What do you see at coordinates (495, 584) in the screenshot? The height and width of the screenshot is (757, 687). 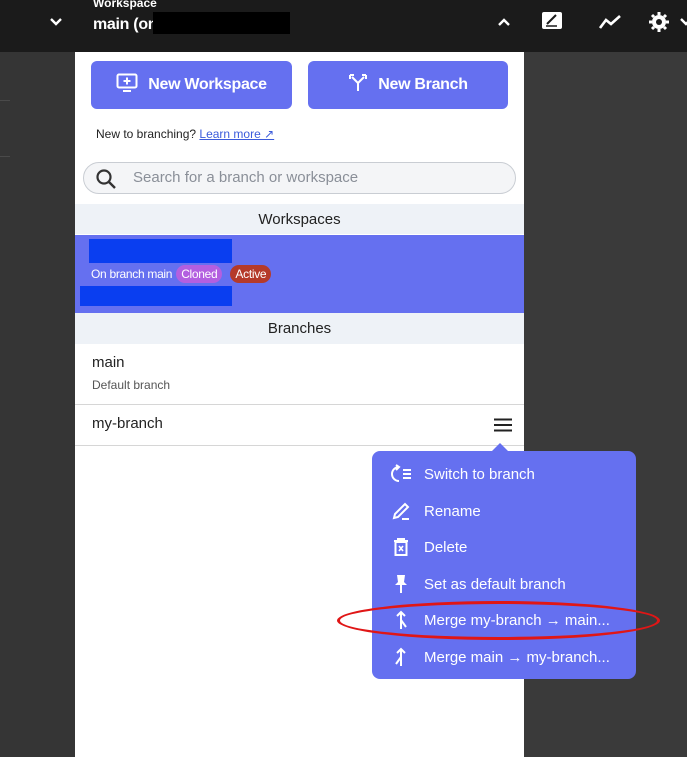 I see `menu-item-label: Set as default branch` at bounding box center [495, 584].